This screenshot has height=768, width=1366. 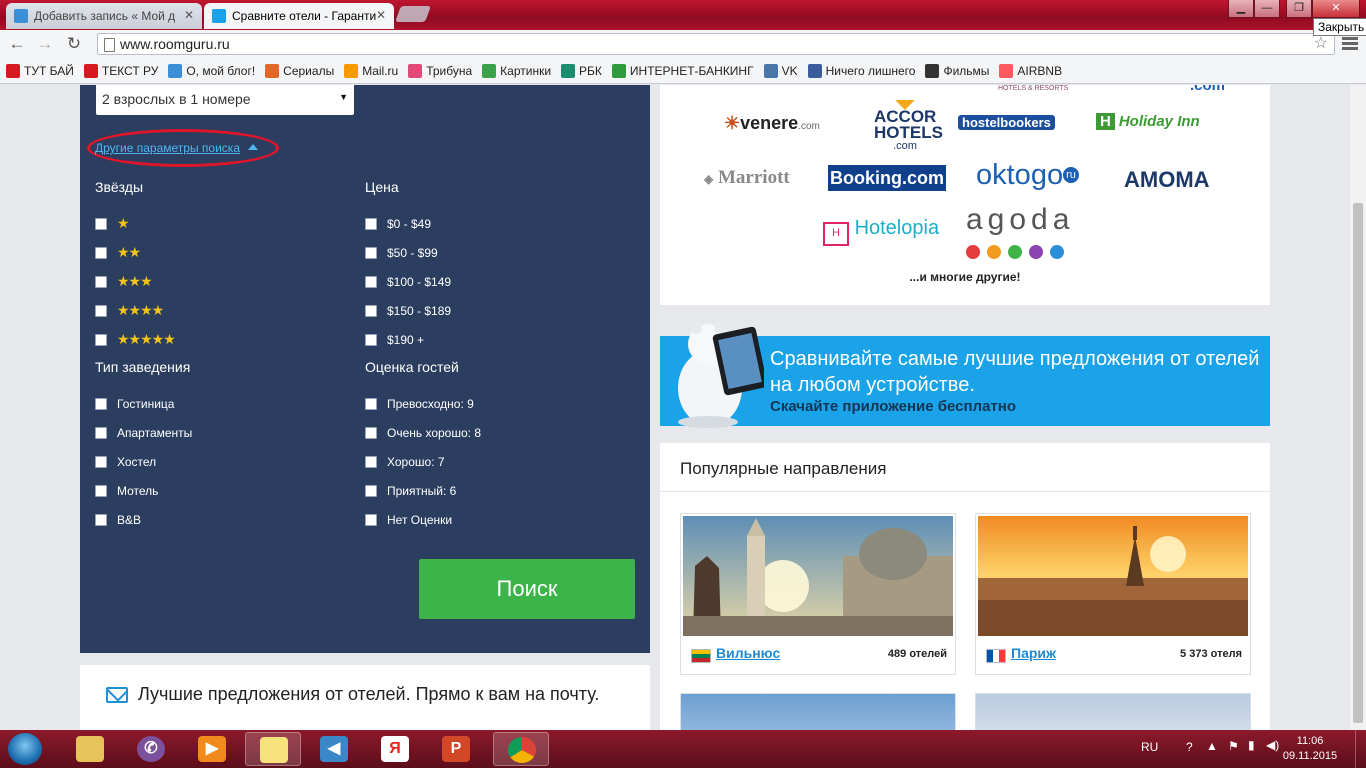 I want to click on tab-roomguru: Сравните отели - Гаранти ✕, so click(x=299, y=16).